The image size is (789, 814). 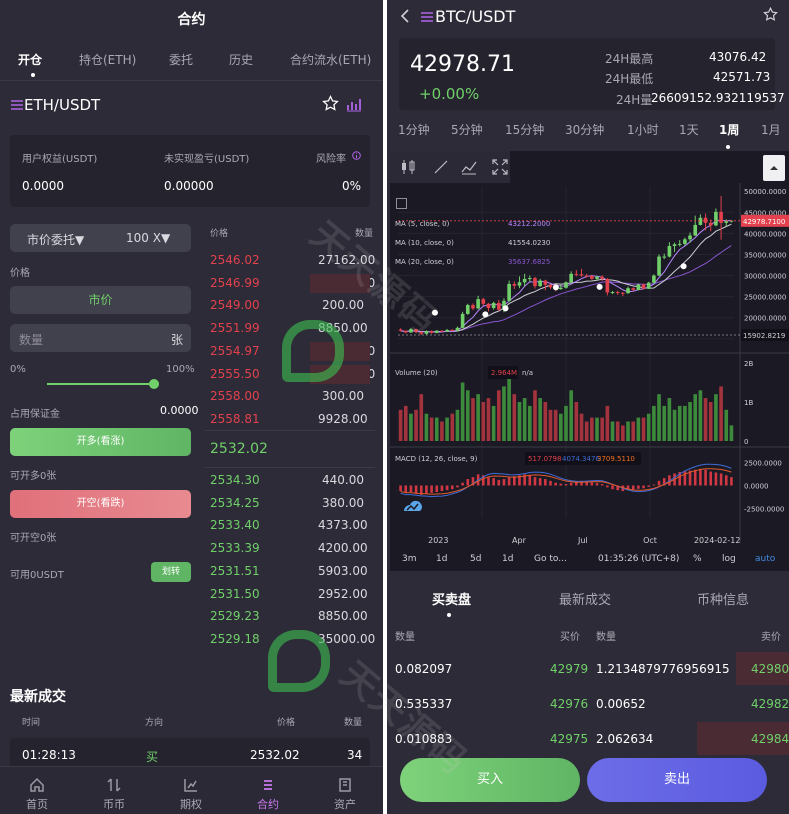 I want to click on chart-toolbar-item: %, so click(x=697, y=559).